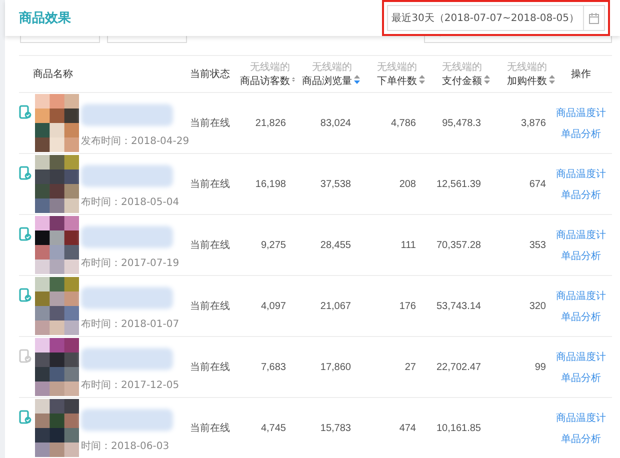  What do you see at coordinates (407, 184) in the screenshot?
I see `table-cell: 208` at bounding box center [407, 184].